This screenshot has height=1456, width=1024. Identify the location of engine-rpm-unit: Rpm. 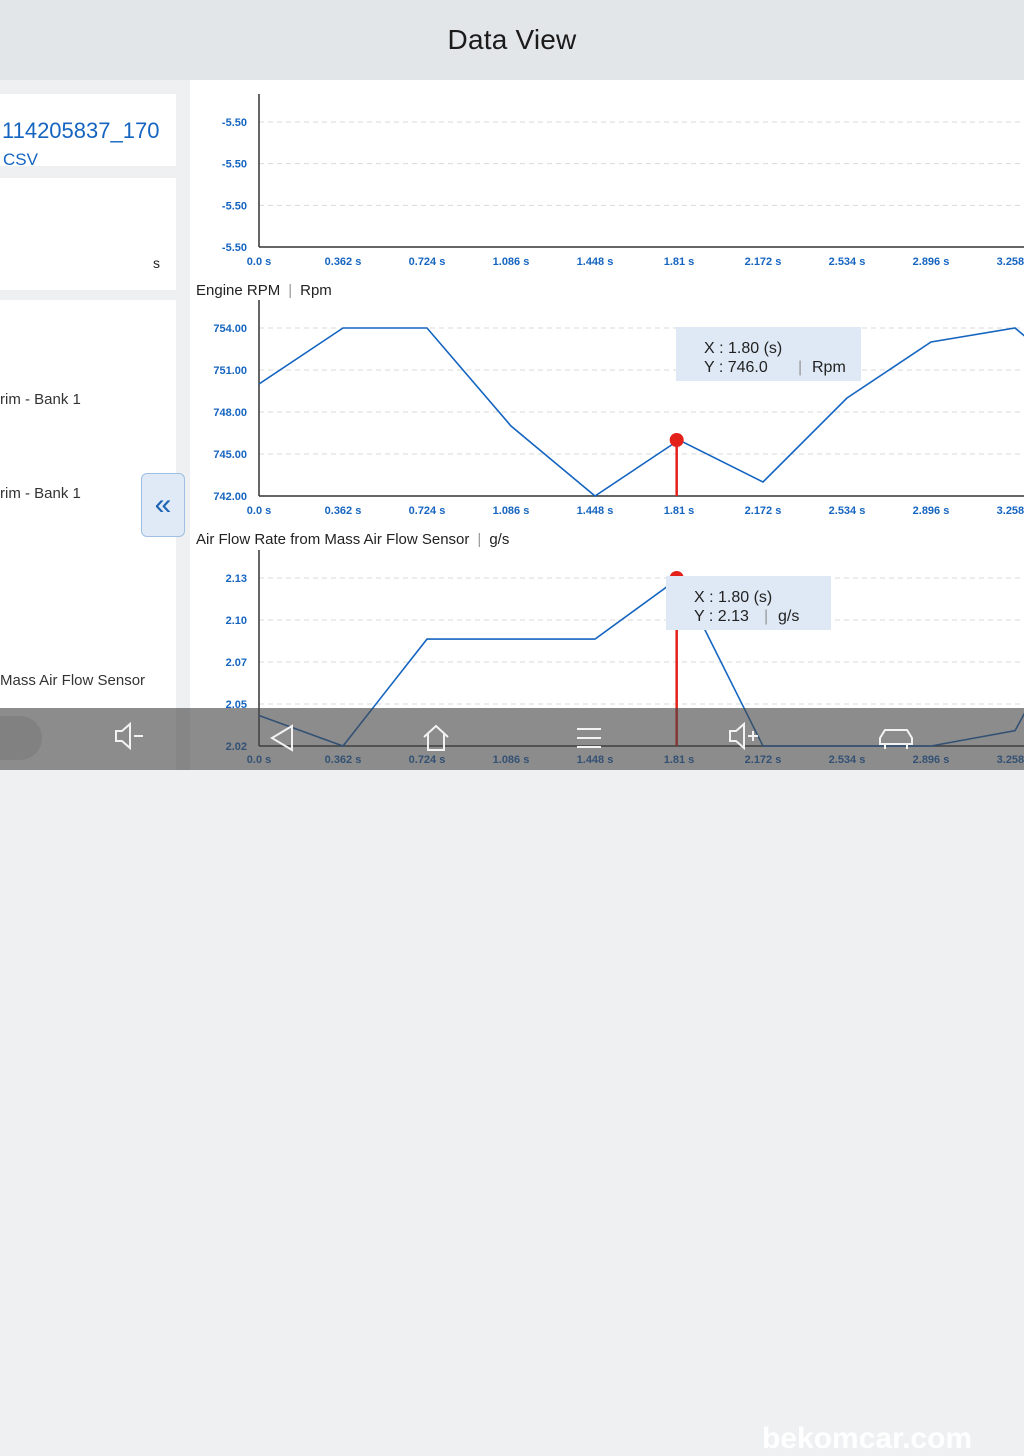
(316, 290).